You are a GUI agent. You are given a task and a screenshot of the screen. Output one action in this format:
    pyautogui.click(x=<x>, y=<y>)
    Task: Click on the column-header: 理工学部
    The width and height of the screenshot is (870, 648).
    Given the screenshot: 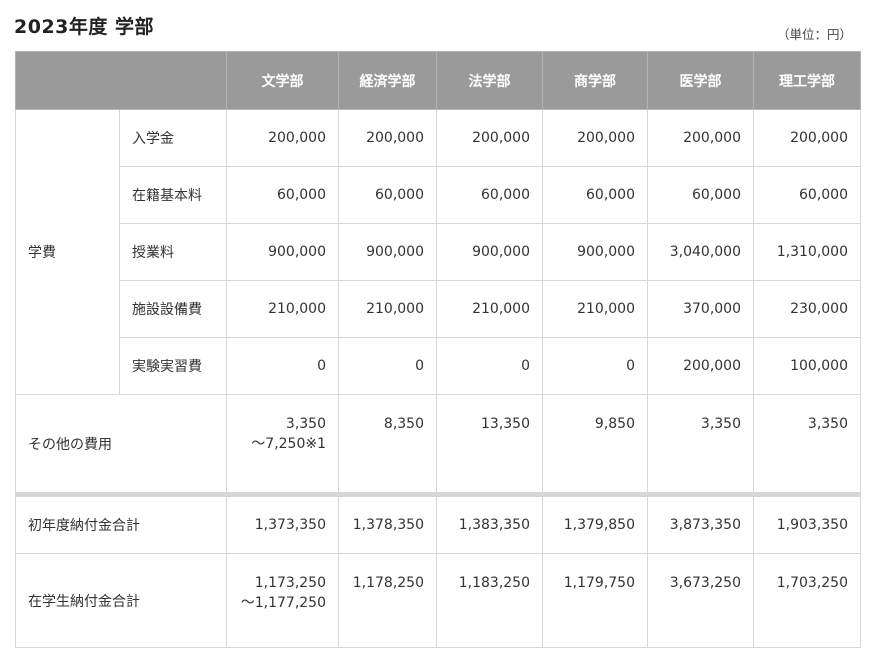 What is the action you would take?
    pyautogui.click(x=807, y=80)
    